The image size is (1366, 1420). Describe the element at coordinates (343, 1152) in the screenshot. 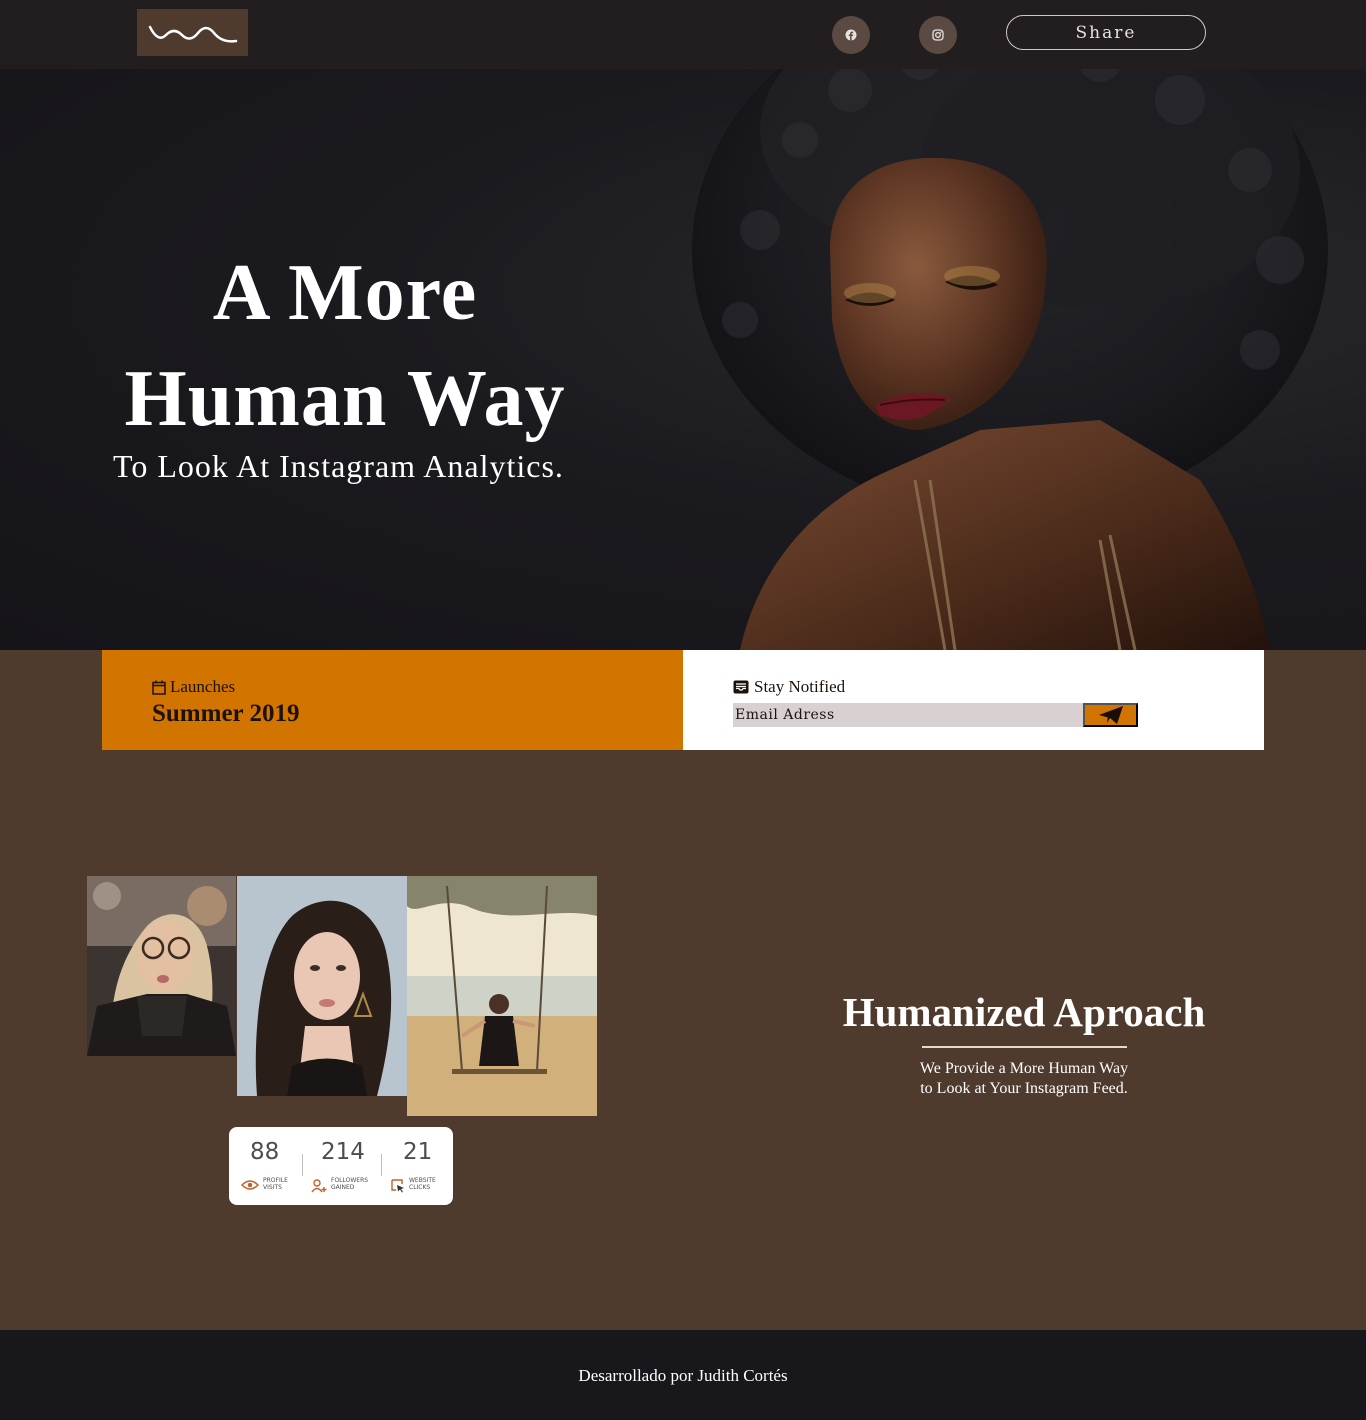

I see `stat-value: 214` at that location.